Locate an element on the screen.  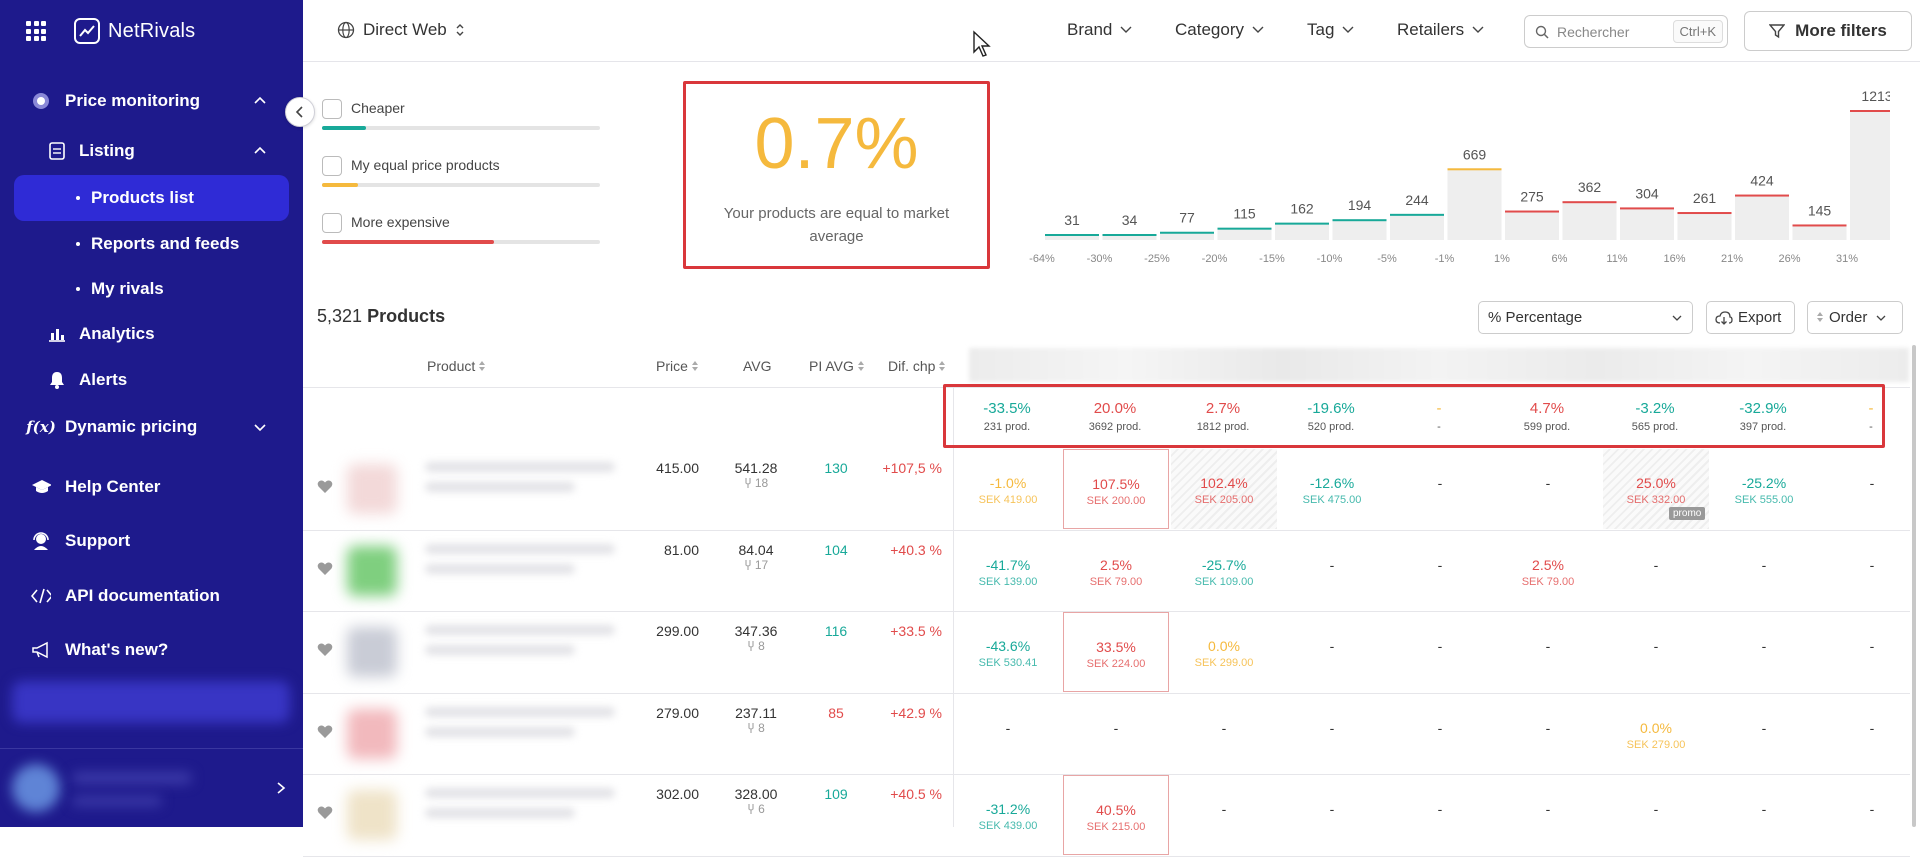
scrollbar is located at coordinates (1914, 586).